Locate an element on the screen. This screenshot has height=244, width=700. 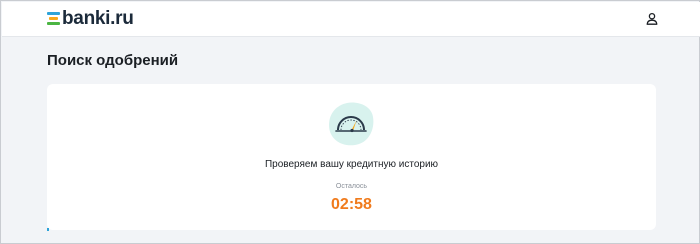
profile-button is located at coordinates (652, 19).